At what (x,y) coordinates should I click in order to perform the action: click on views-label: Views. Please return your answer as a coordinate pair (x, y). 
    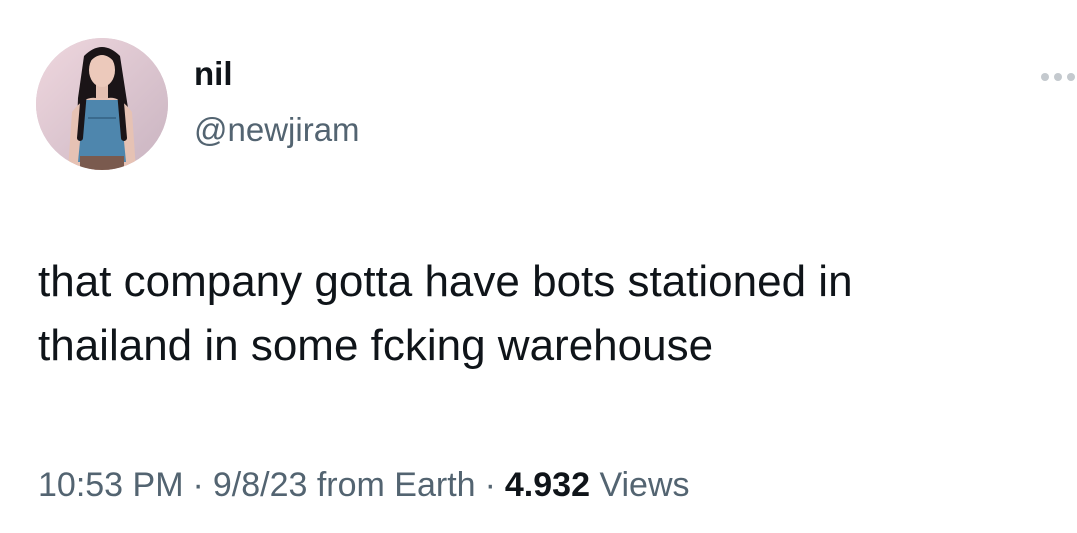
    Looking at the image, I should click on (644, 485).